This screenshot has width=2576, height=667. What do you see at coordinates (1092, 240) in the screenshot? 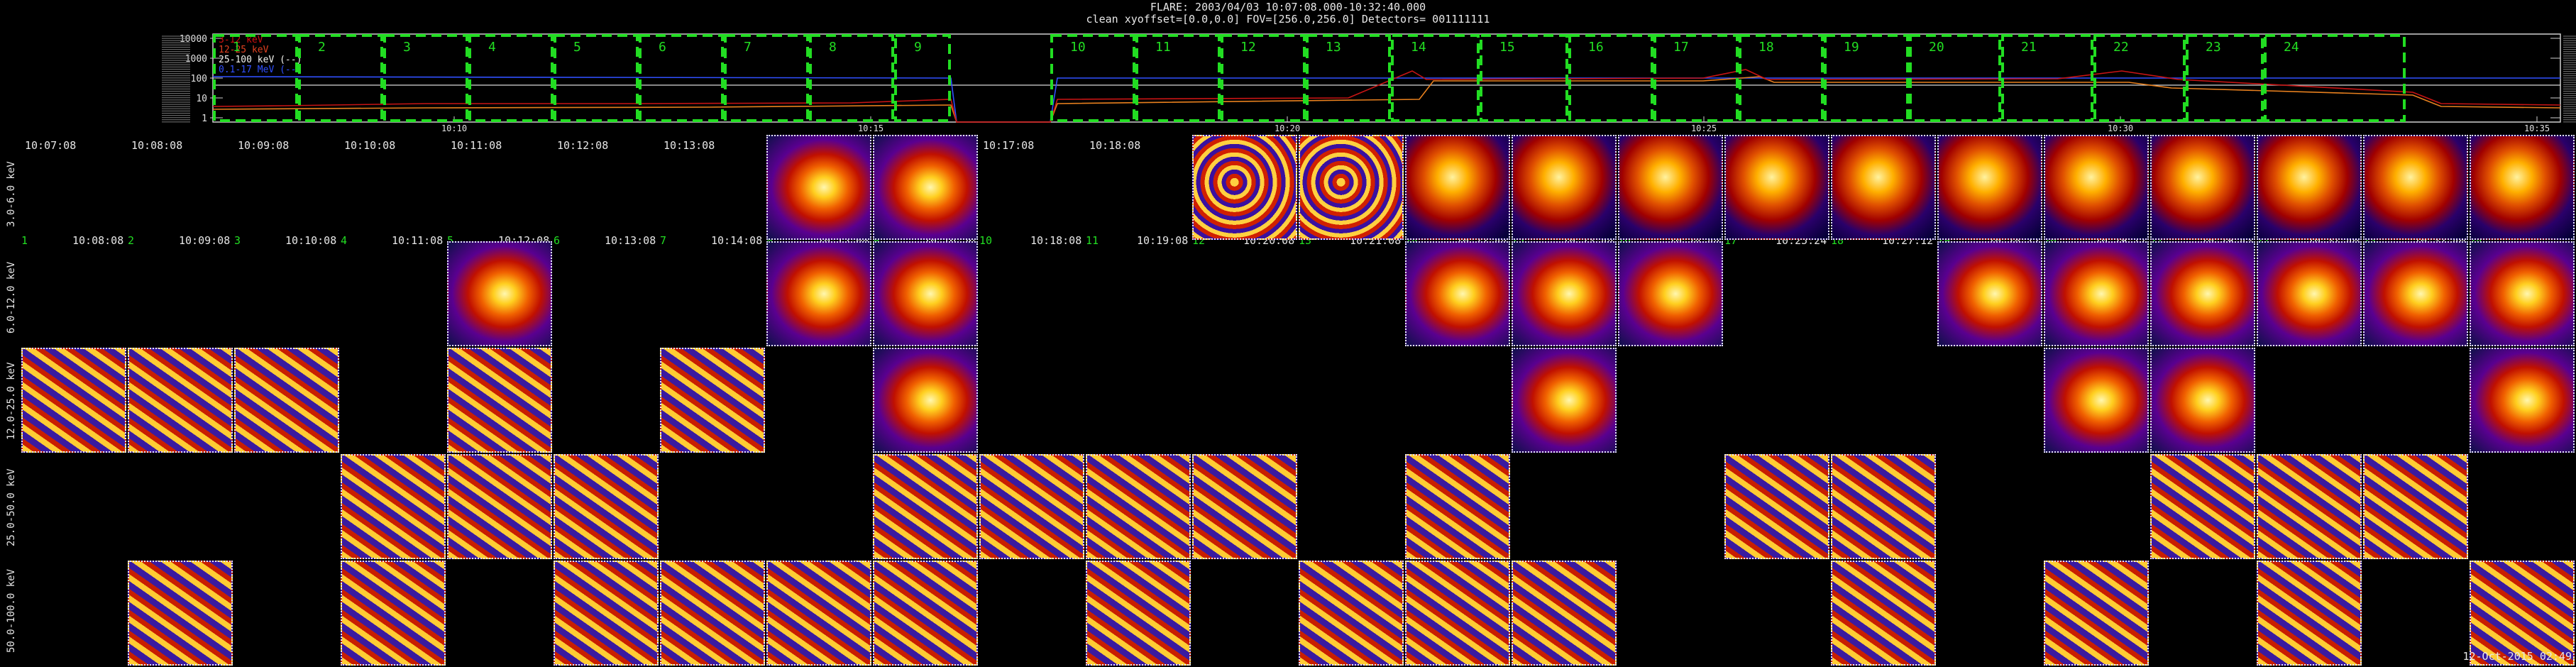
I see `interval-index: 11` at bounding box center [1092, 240].